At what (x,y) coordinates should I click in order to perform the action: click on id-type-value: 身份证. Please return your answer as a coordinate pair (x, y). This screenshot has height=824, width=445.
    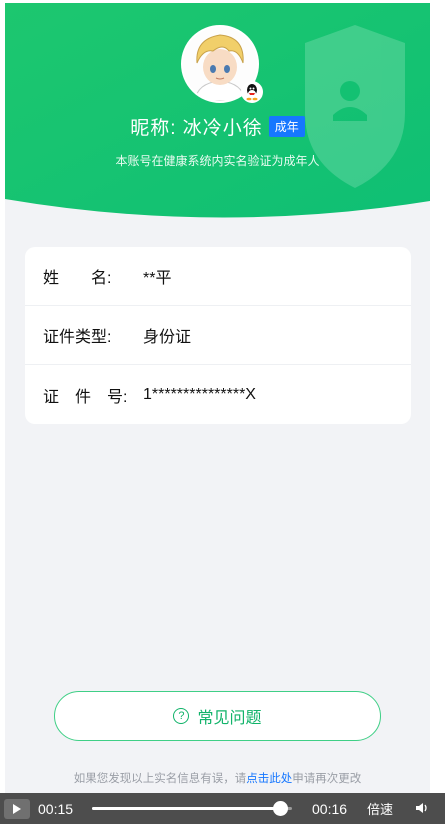
    Looking at the image, I should click on (167, 337).